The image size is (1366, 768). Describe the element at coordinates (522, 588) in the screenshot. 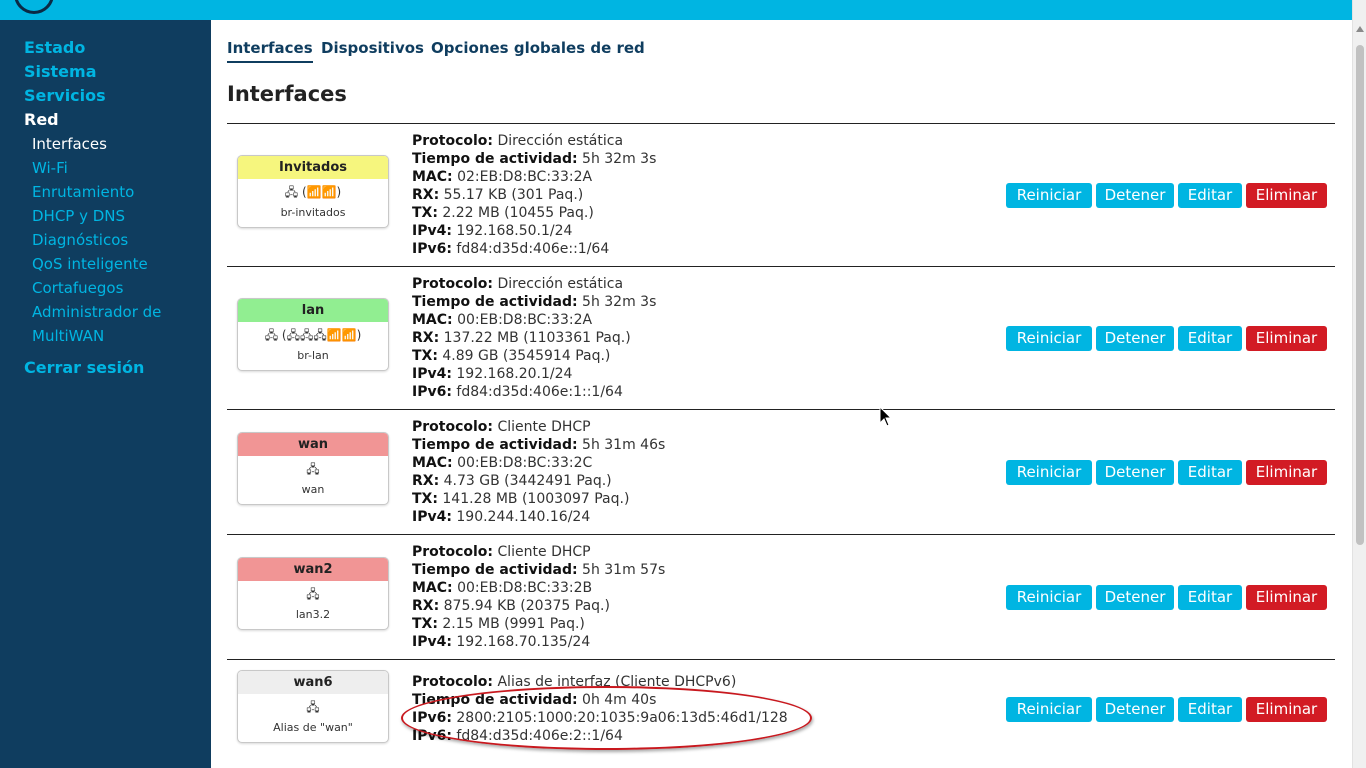

I see `info-value: 00:EB:D8:BC:33:2B` at that location.